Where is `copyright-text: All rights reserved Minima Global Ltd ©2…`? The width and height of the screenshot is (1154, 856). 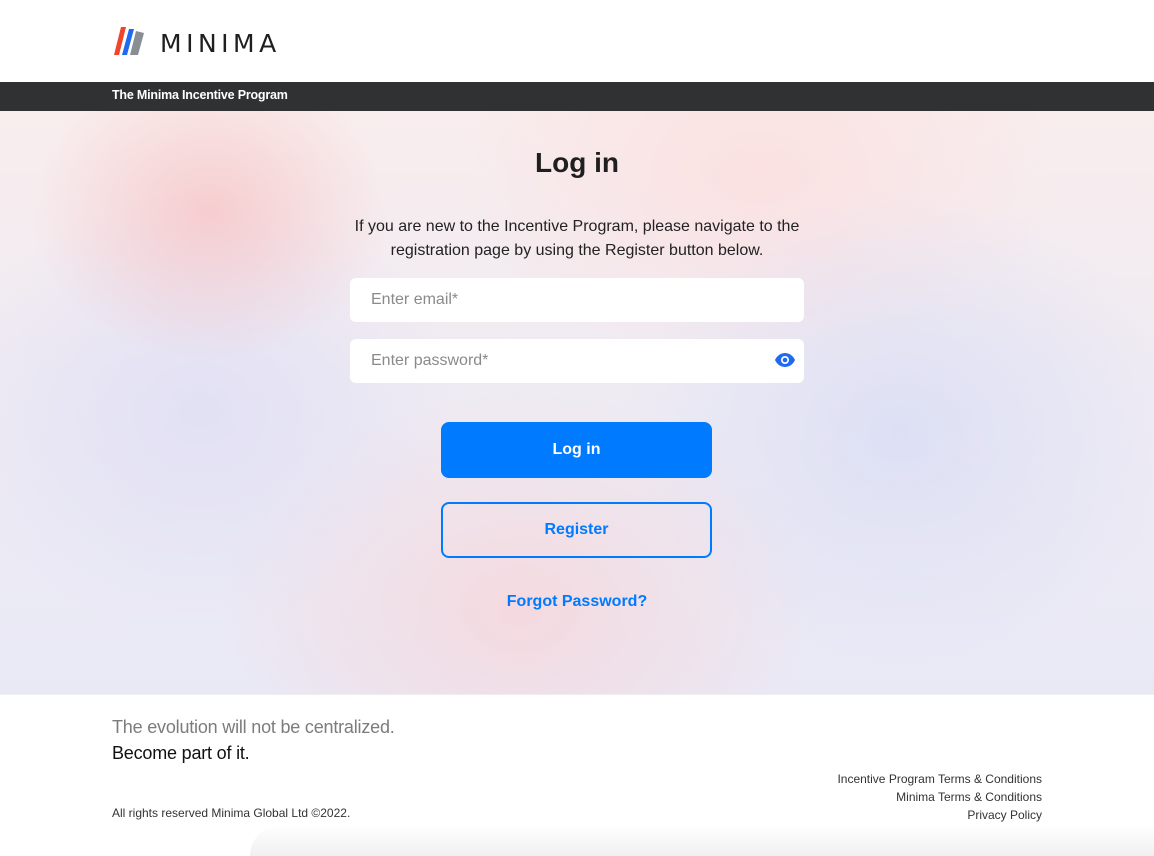 copyright-text: All rights reserved Minima Global Ltd ©2… is located at coordinates (231, 813).